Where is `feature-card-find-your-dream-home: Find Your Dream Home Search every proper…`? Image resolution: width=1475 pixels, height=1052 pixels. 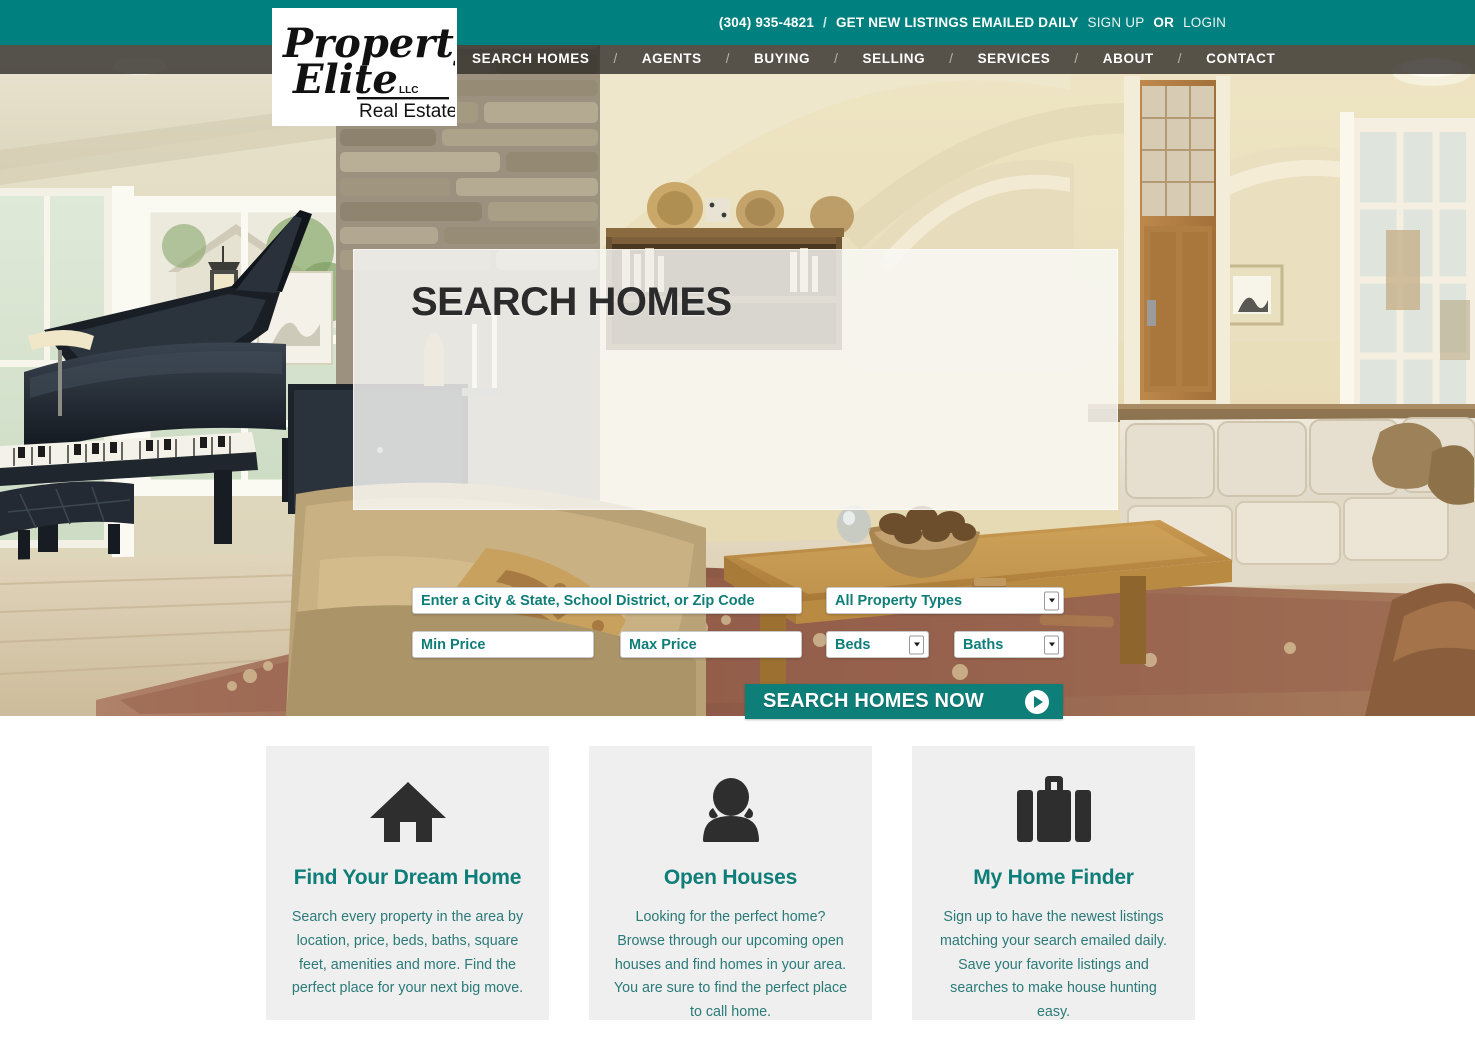
feature-card-find-your-dream-home: Find Your Dream Home Search every proper… is located at coordinates (407, 883).